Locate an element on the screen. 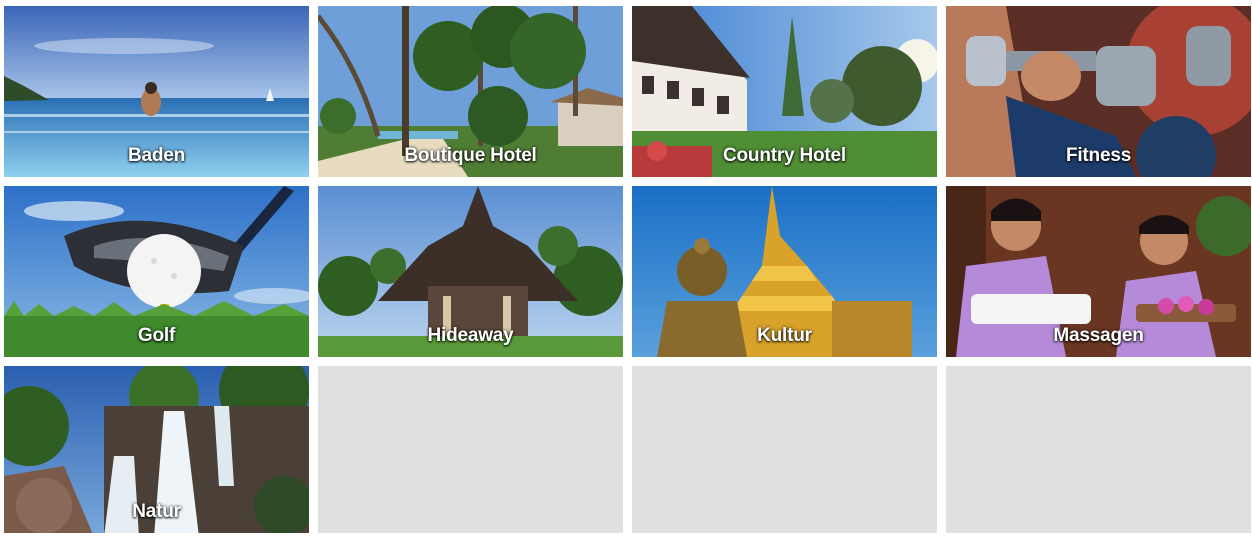 Image resolution: width=1252 pixels, height=537 pixels. tile-label: Natur is located at coordinates (156, 511).